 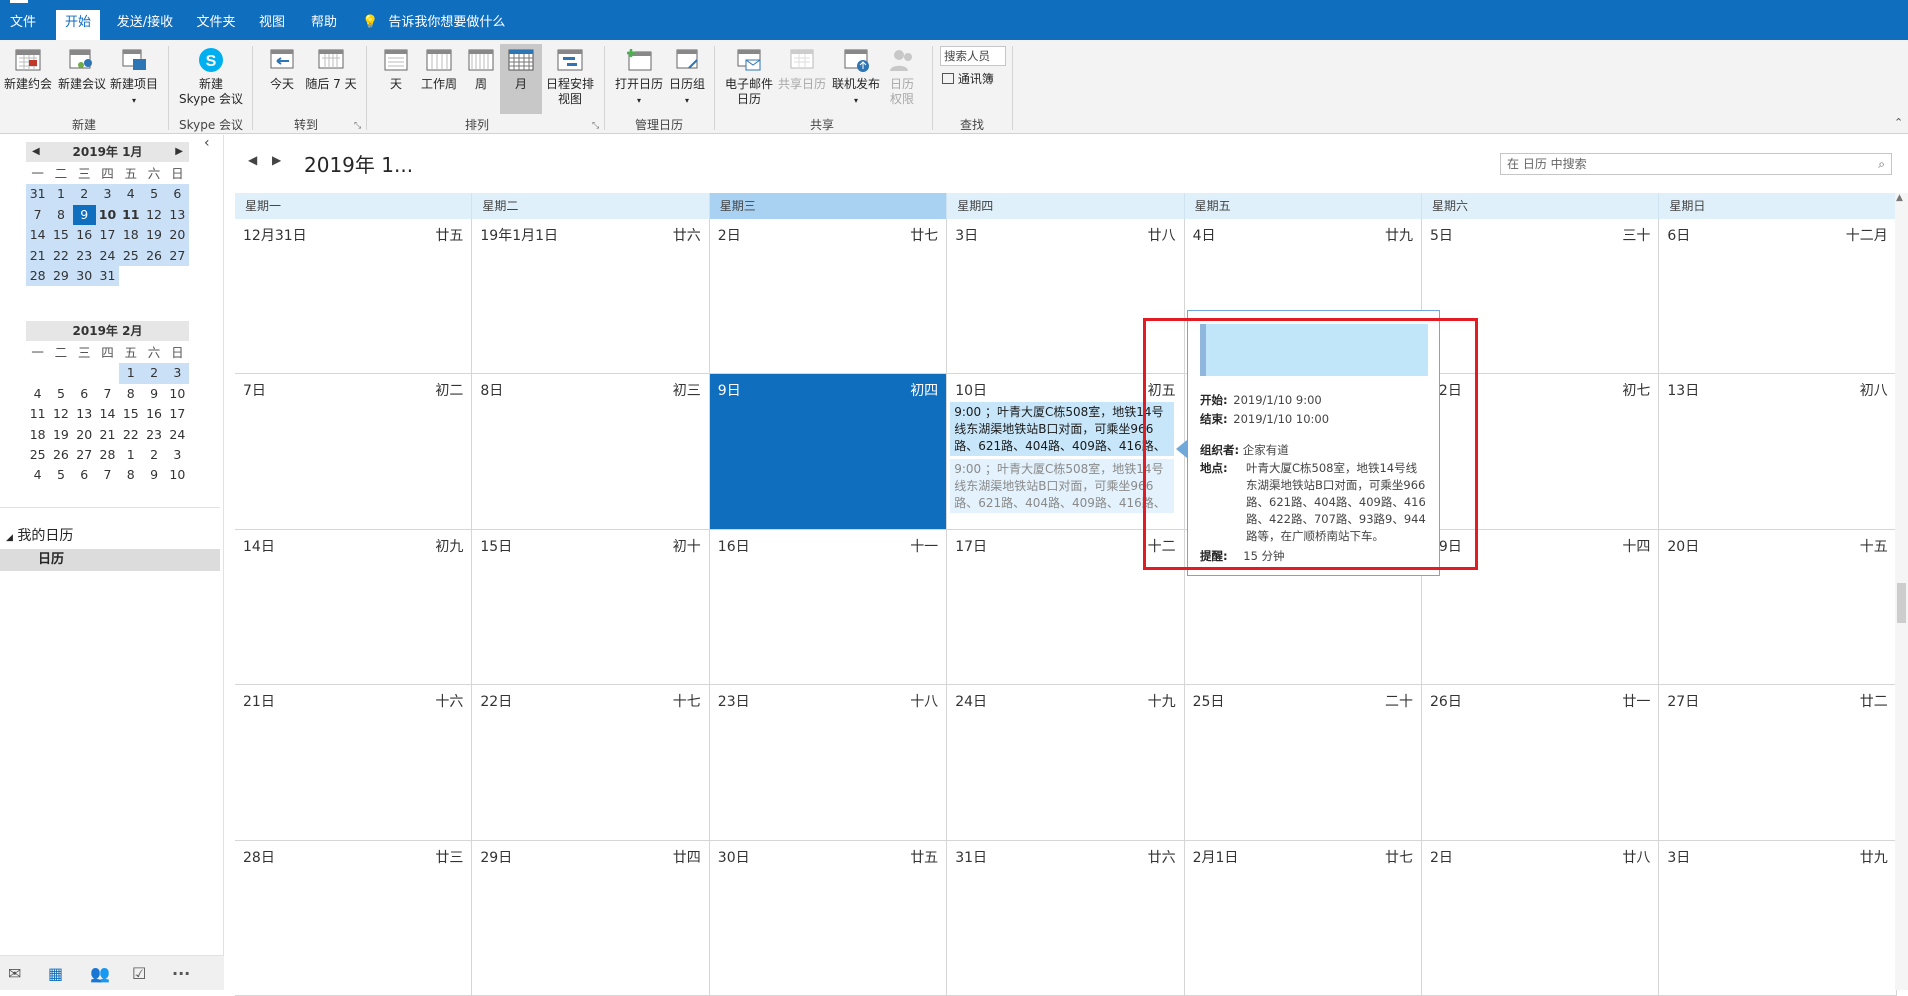 What do you see at coordinates (591, 607) in the screenshot?
I see `day-cell: 15日 初十` at bounding box center [591, 607].